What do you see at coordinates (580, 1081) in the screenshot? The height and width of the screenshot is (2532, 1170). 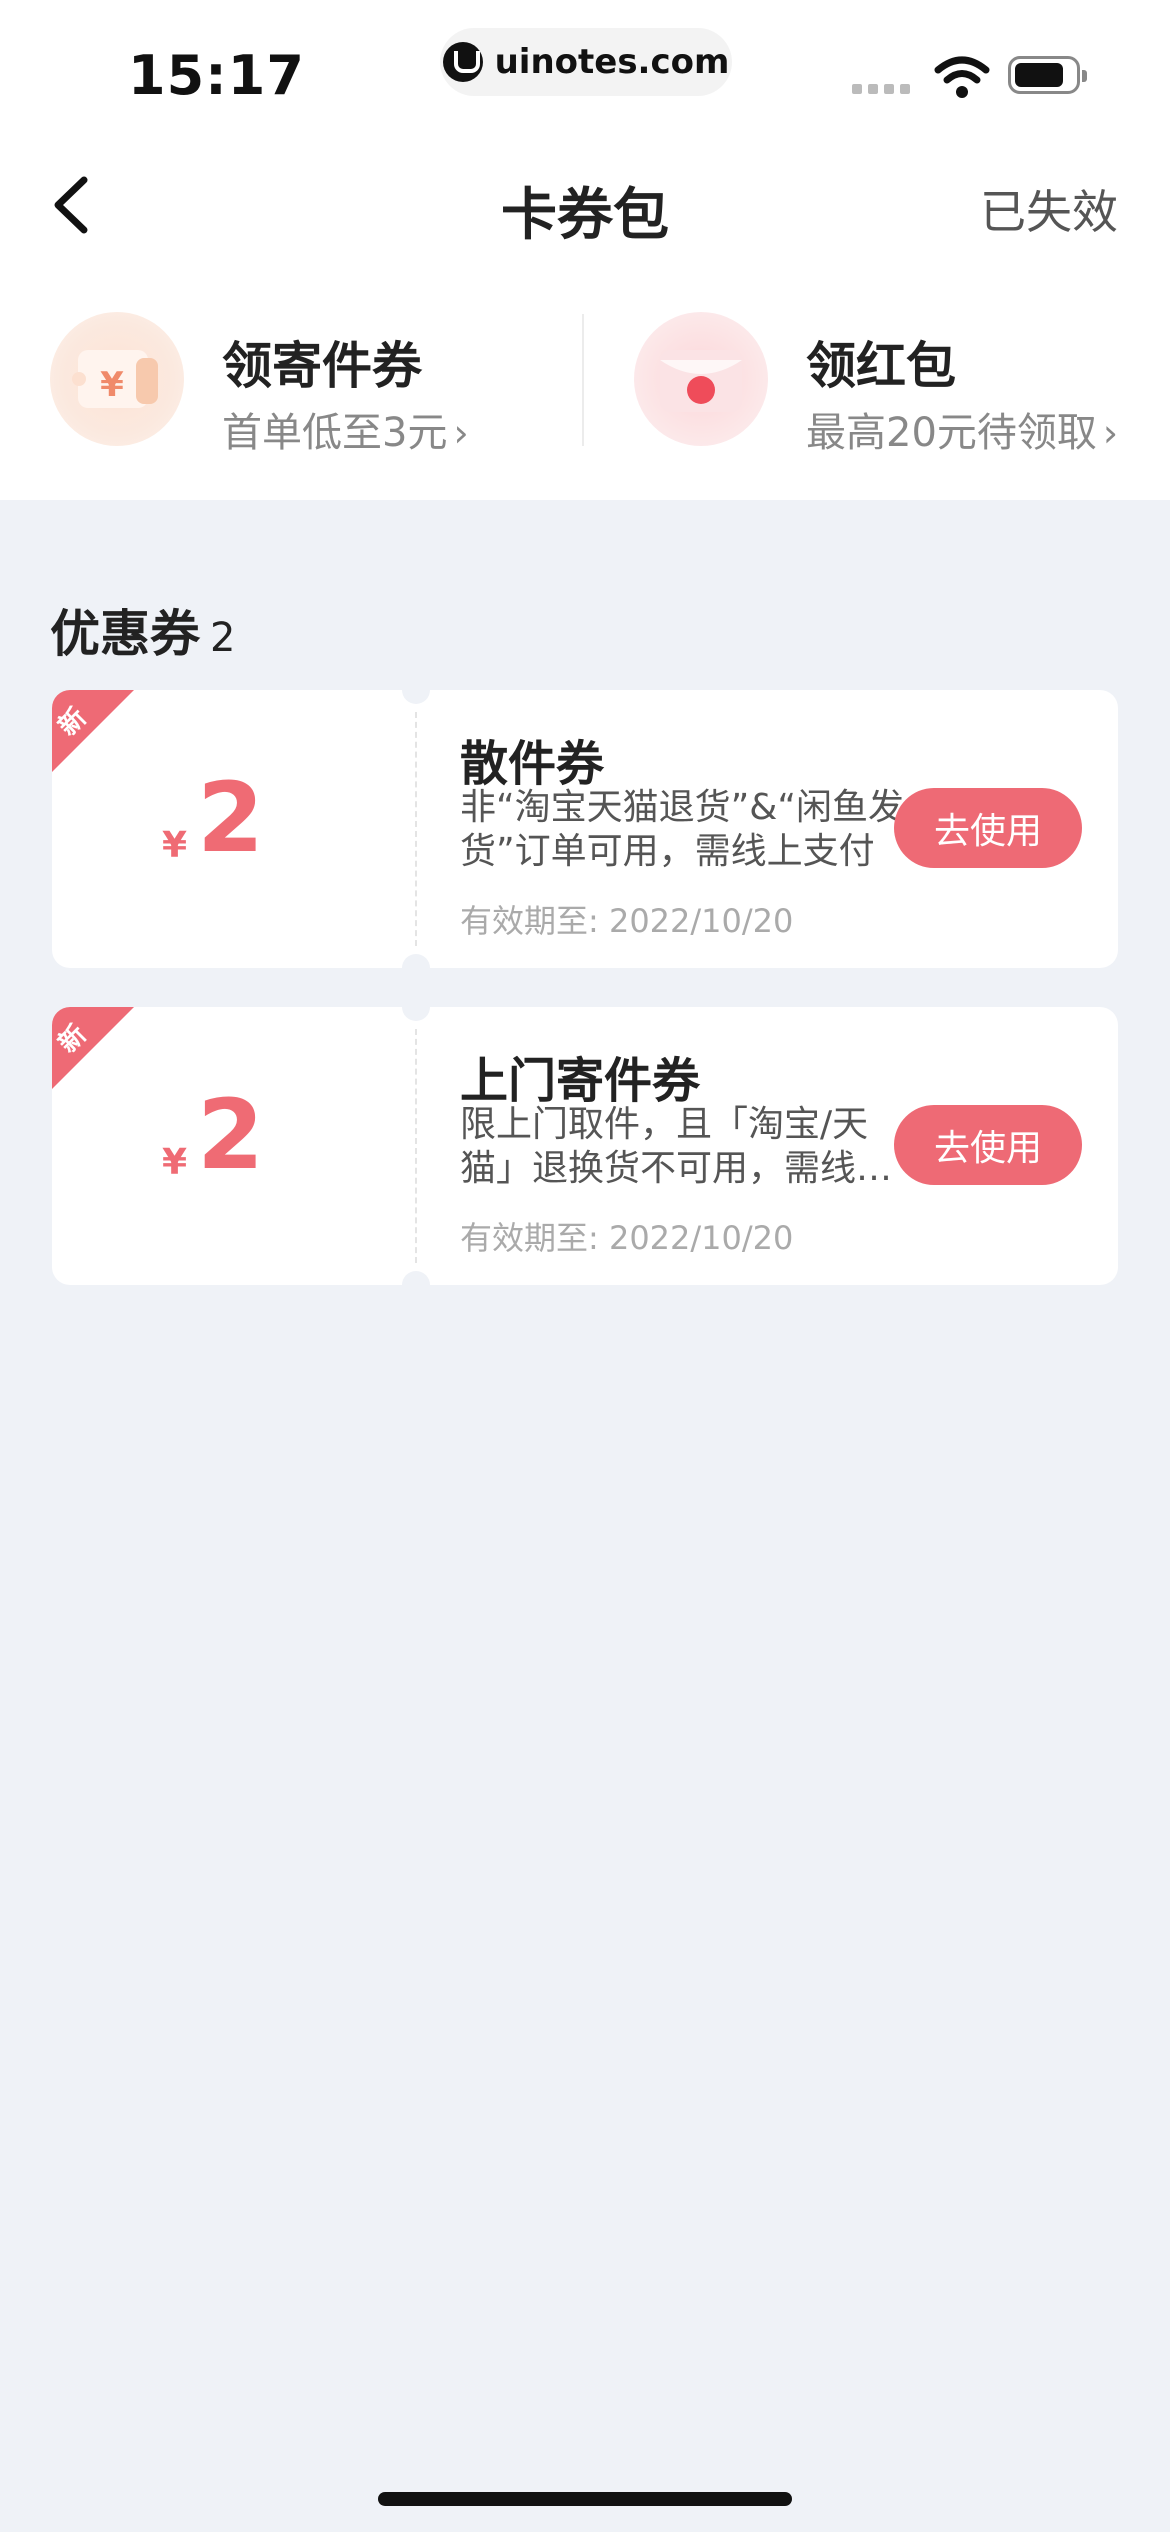 I see `coupon-name: 上门寄件券` at bounding box center [580, 1081].